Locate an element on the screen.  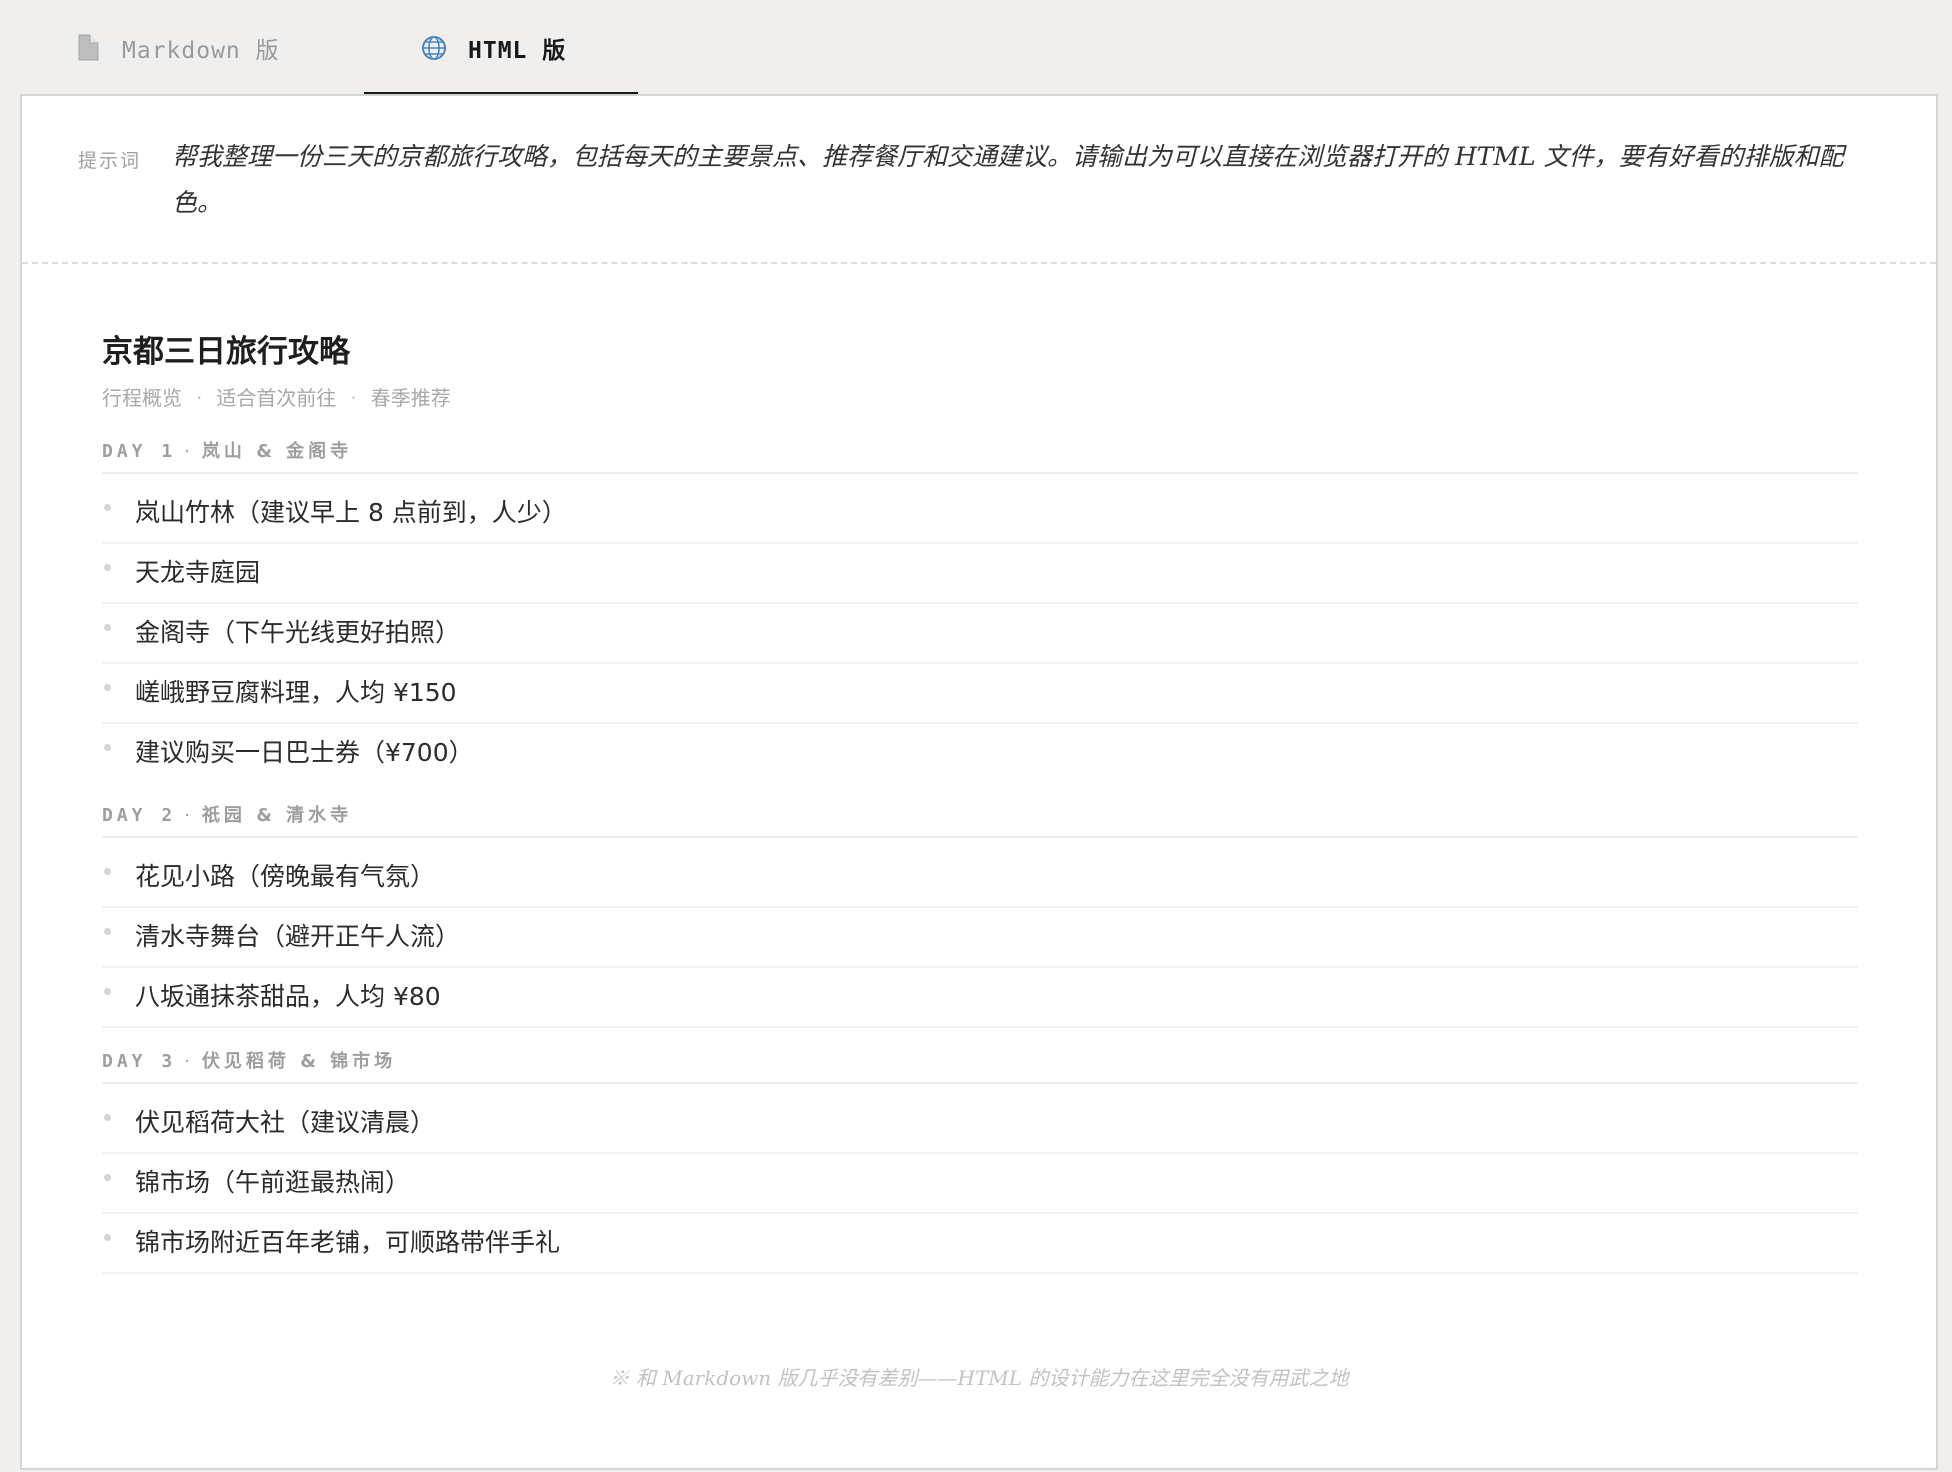
day-title: 伏见稻荷 & 锦市场 is located at coordinates (299, 1061).